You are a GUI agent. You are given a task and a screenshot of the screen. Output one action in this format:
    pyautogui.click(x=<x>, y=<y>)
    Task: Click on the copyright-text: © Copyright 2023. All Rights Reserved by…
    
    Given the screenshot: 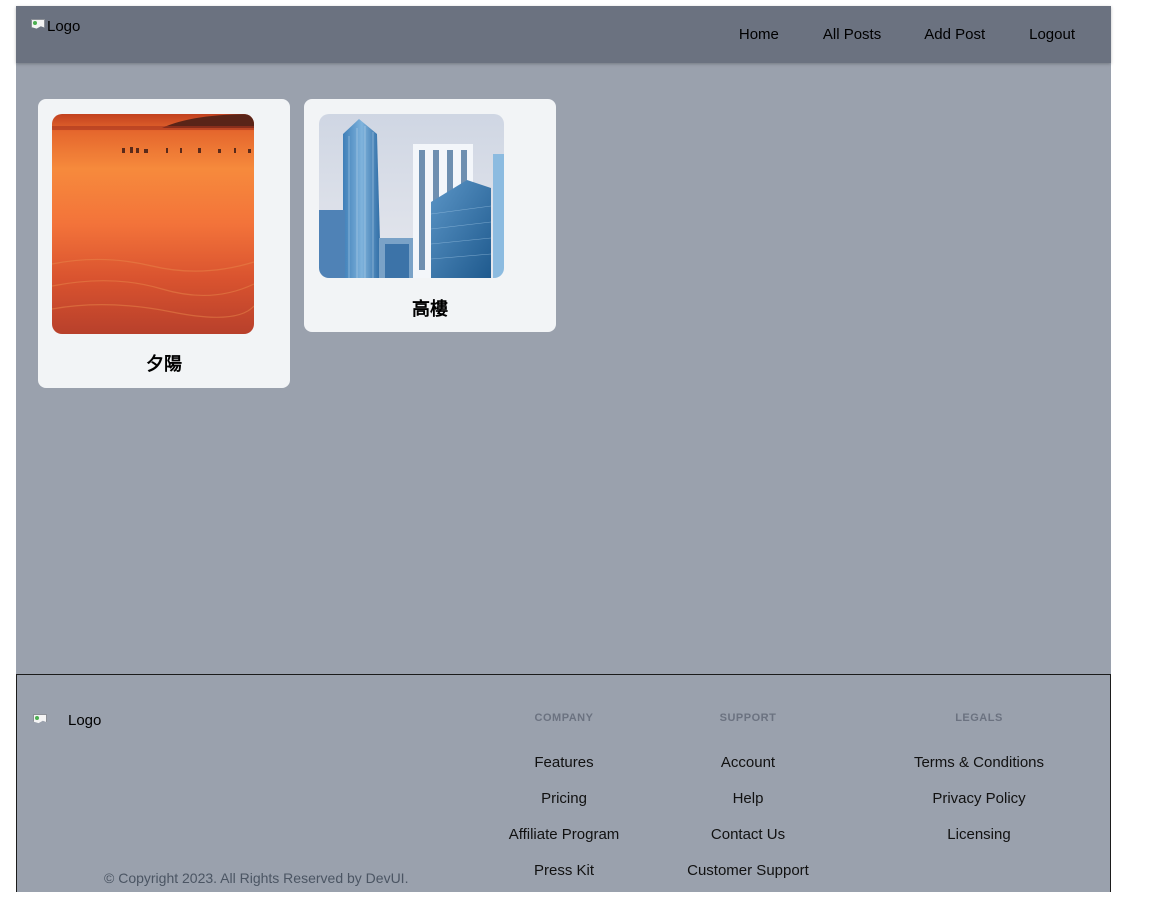 What is the action you would take?
    pyautogui.click(x=256, y=878)
    